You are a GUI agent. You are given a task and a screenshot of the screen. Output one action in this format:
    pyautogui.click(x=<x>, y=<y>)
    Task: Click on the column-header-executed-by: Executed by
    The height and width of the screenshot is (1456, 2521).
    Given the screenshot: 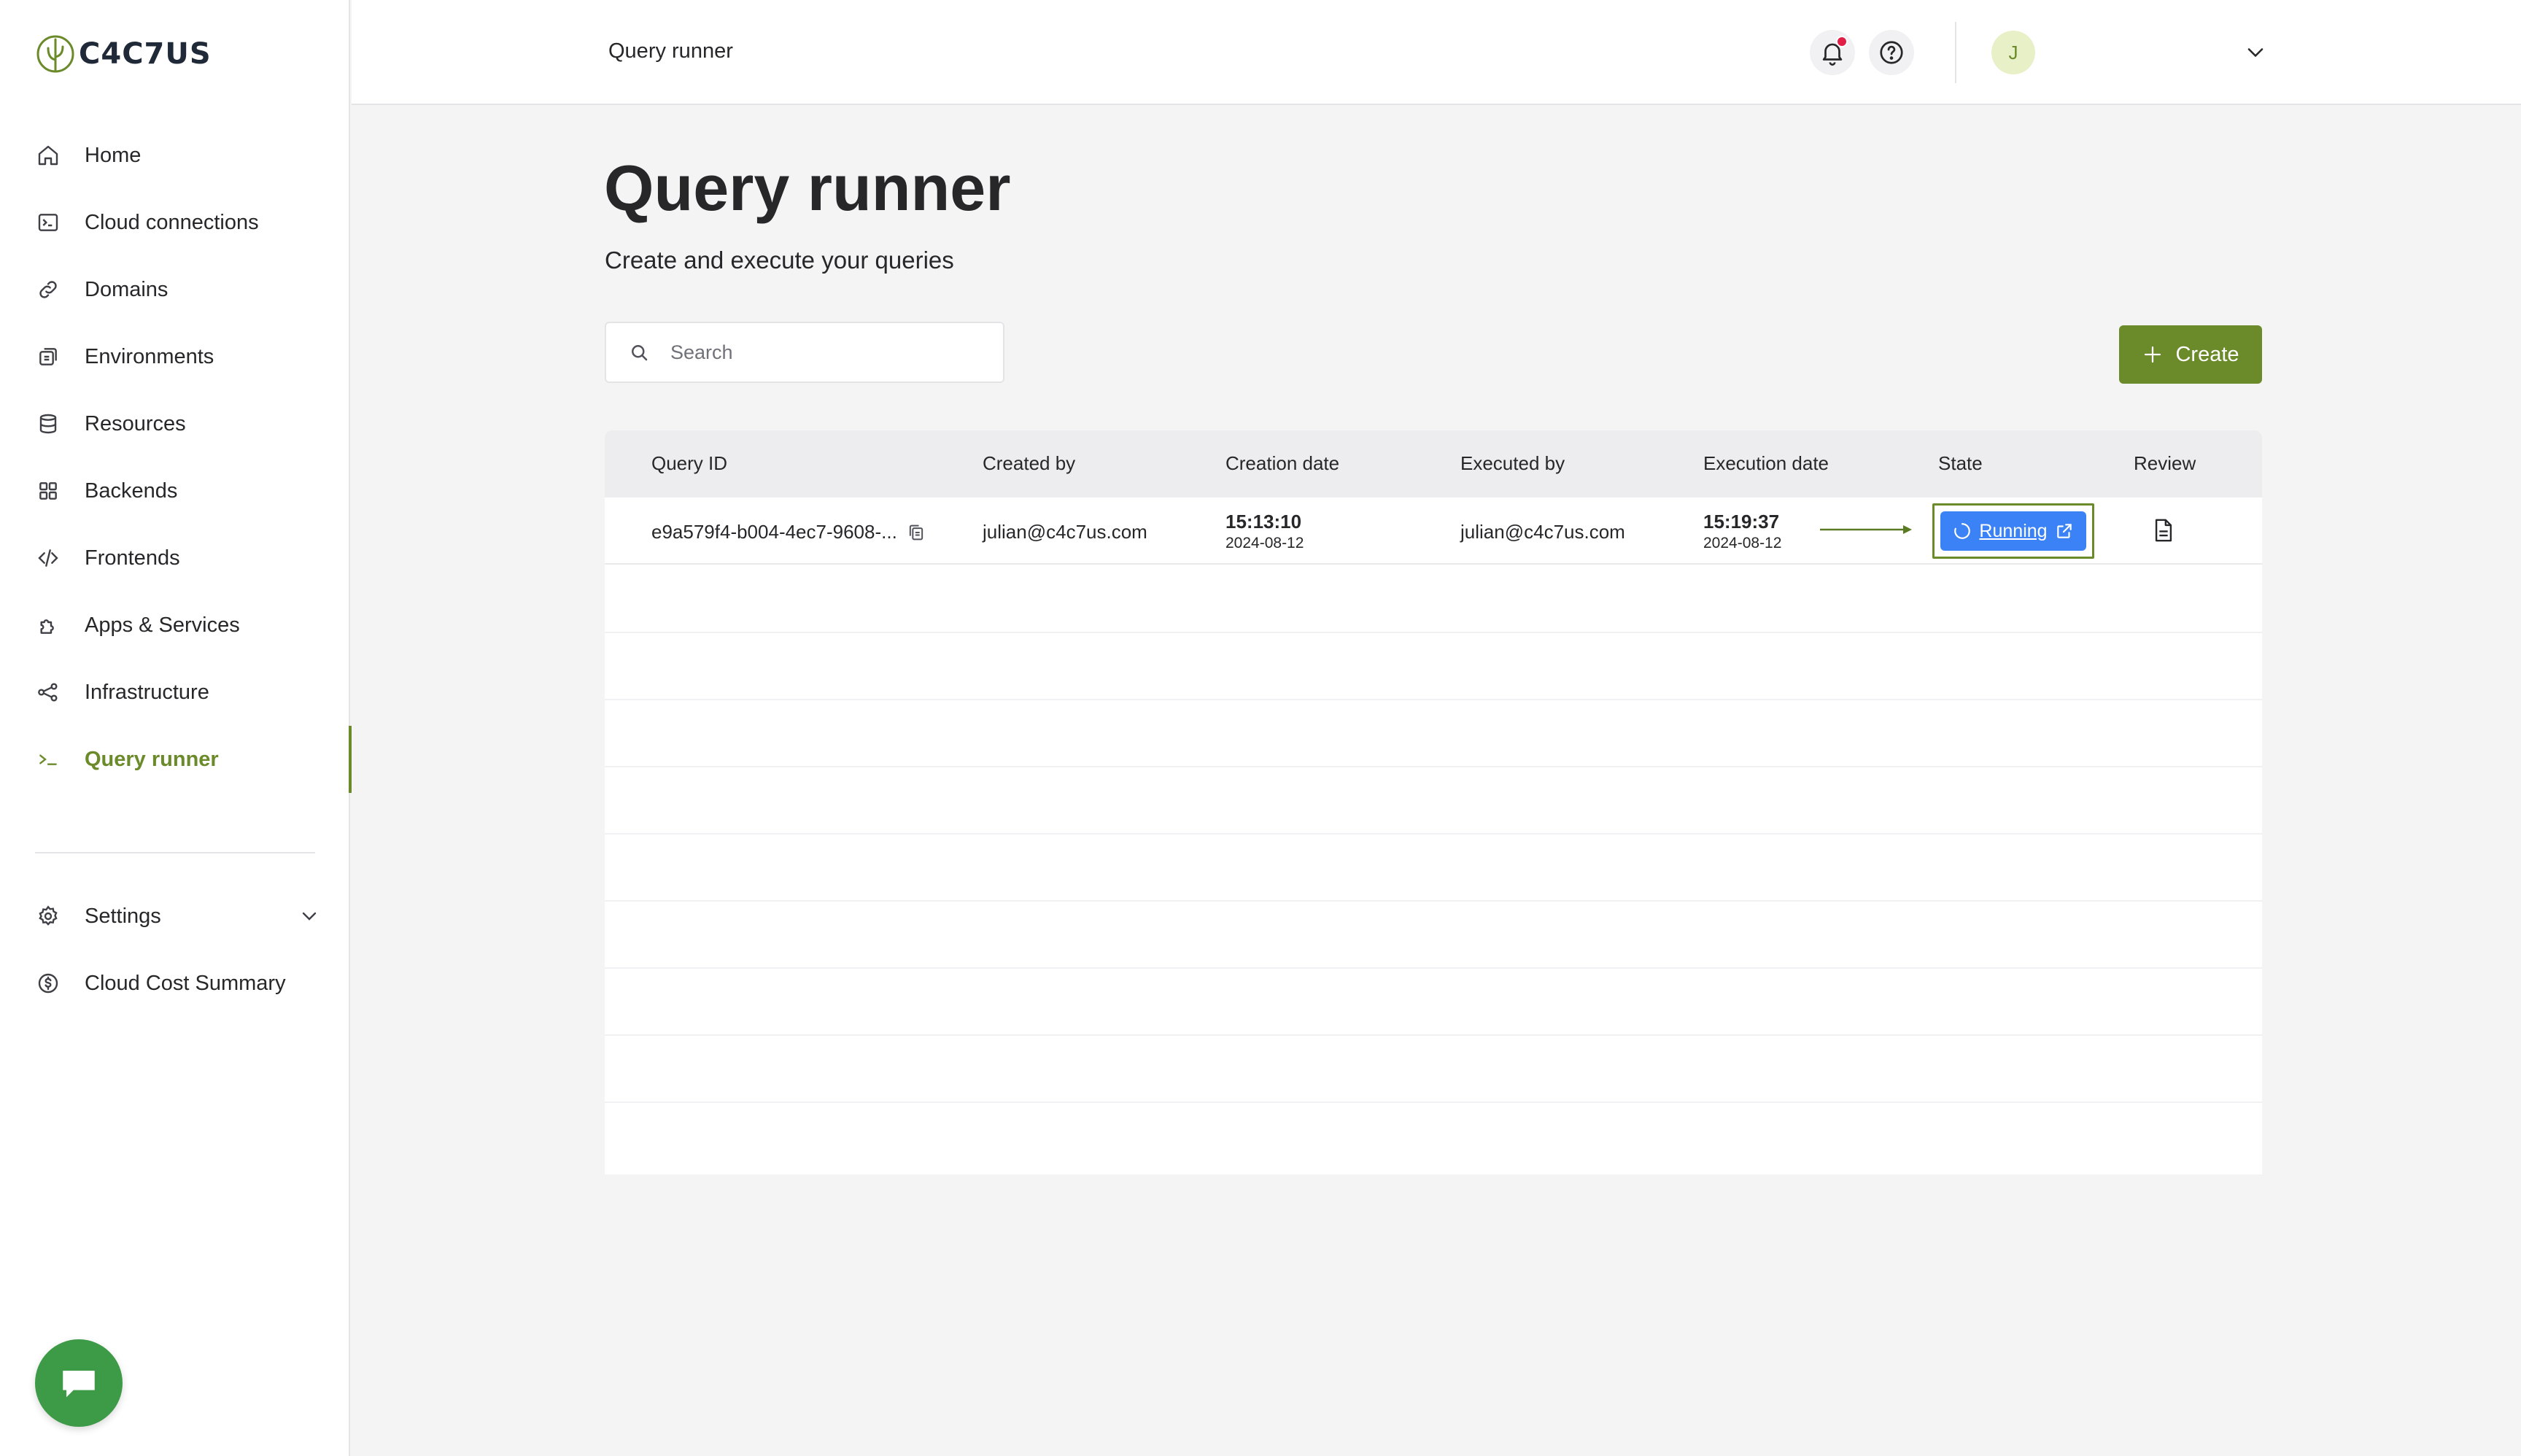 What is the action you would take?
    pyautogui.click(x=1512, y=463)
    